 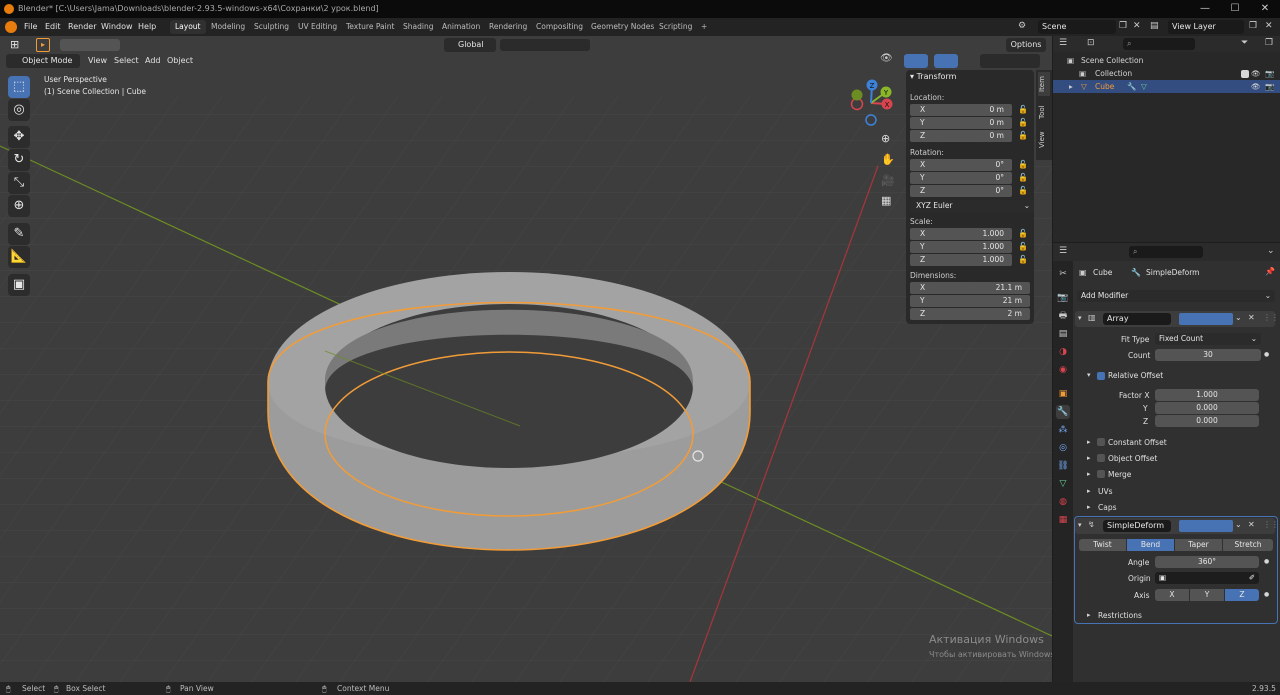 What do you see at coordinates (545, 45) in the screenshot?
I see `snapping-controls` at bounding box center [545, 45].